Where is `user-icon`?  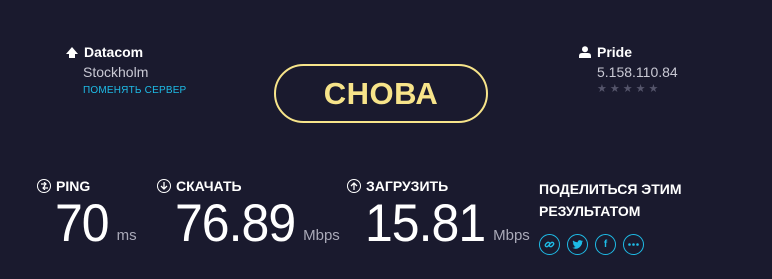
user-icon is located at coordinates (585, 52).